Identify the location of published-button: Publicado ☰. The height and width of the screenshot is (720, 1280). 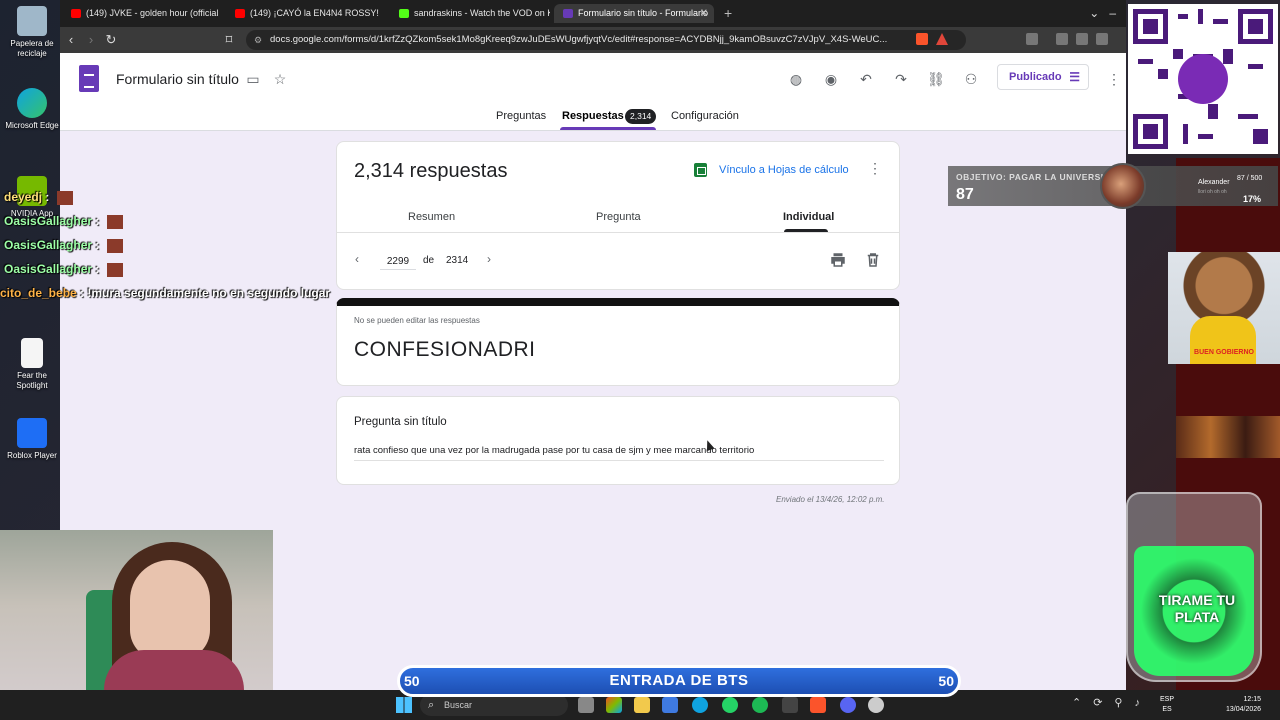
(1043, 77).